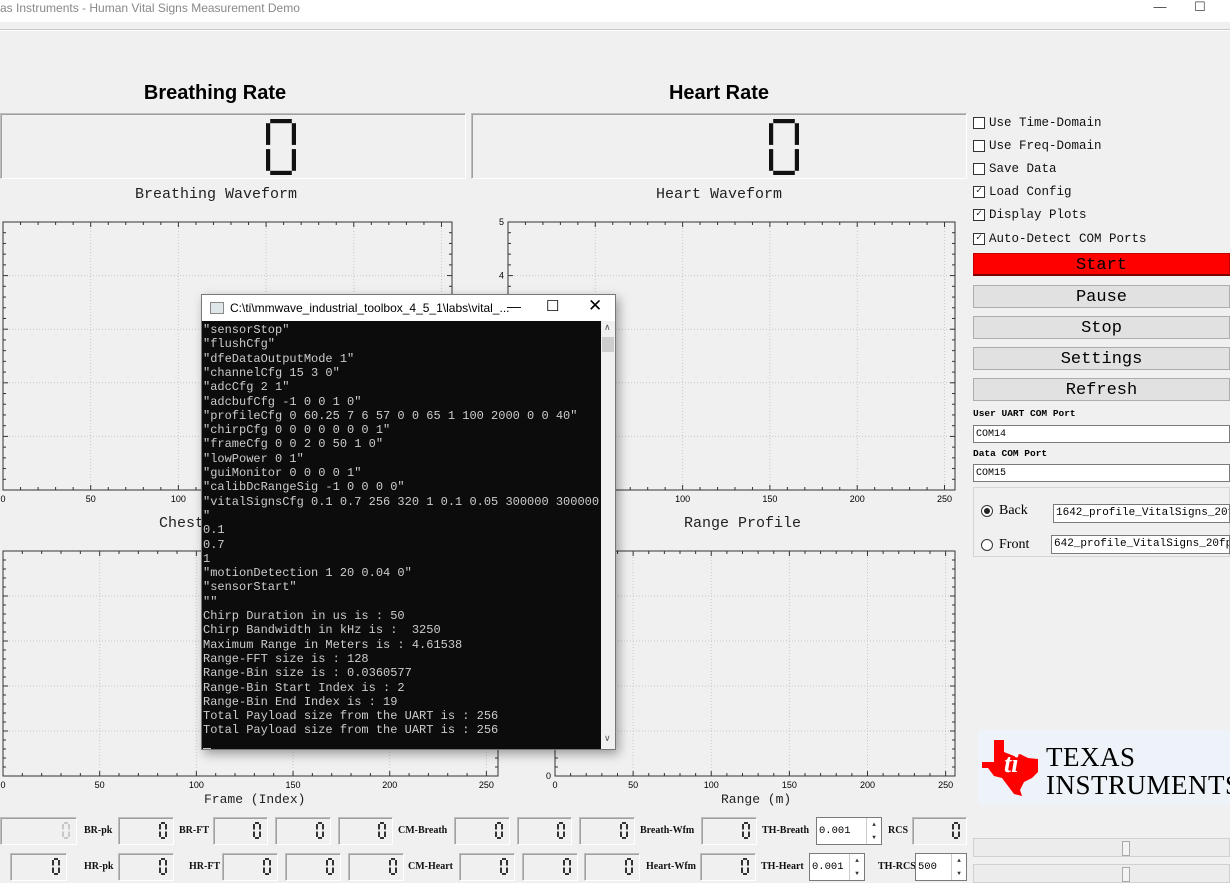 The height and width of the screenshot is (883, 1230). What do you see at coordinates (711, 785) in the screenshot?
I see `x-tick-label: 100` at bounding box center [711, 785].